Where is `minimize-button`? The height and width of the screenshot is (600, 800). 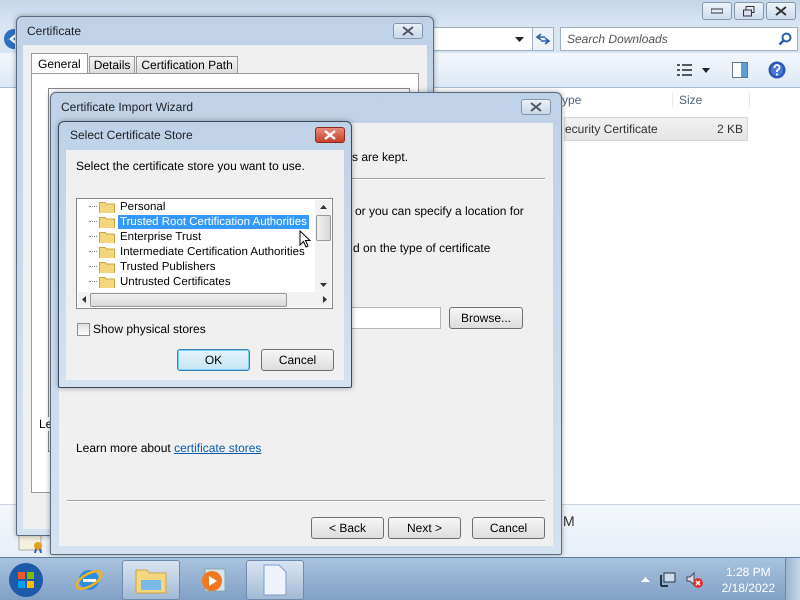 minimize-button is located at coordinates (717, 11).